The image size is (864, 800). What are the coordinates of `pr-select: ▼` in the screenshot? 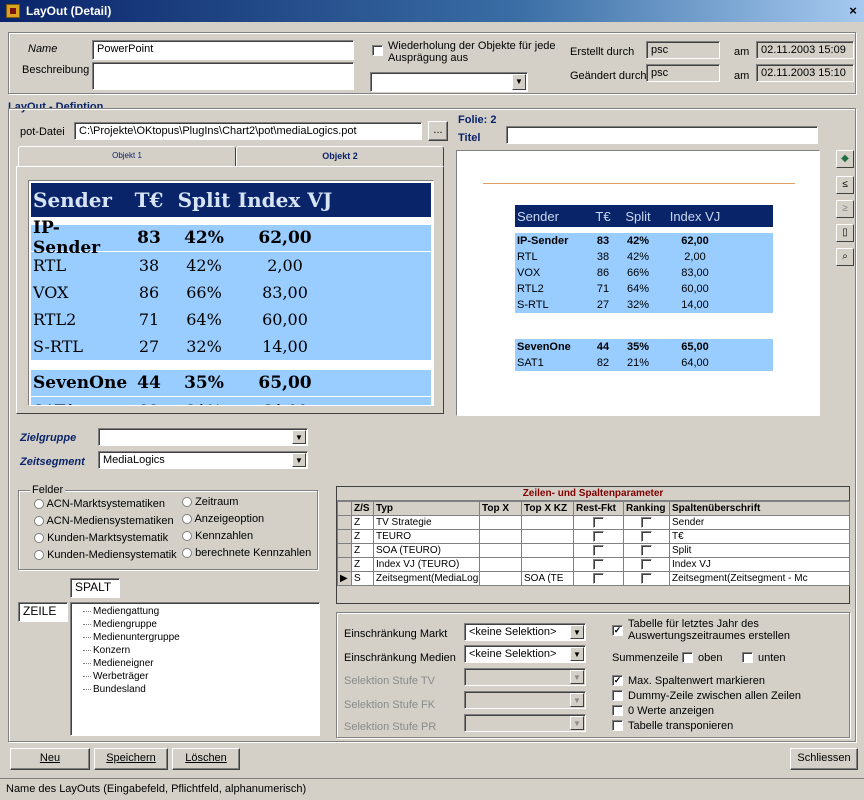 It's located at (525, 723).